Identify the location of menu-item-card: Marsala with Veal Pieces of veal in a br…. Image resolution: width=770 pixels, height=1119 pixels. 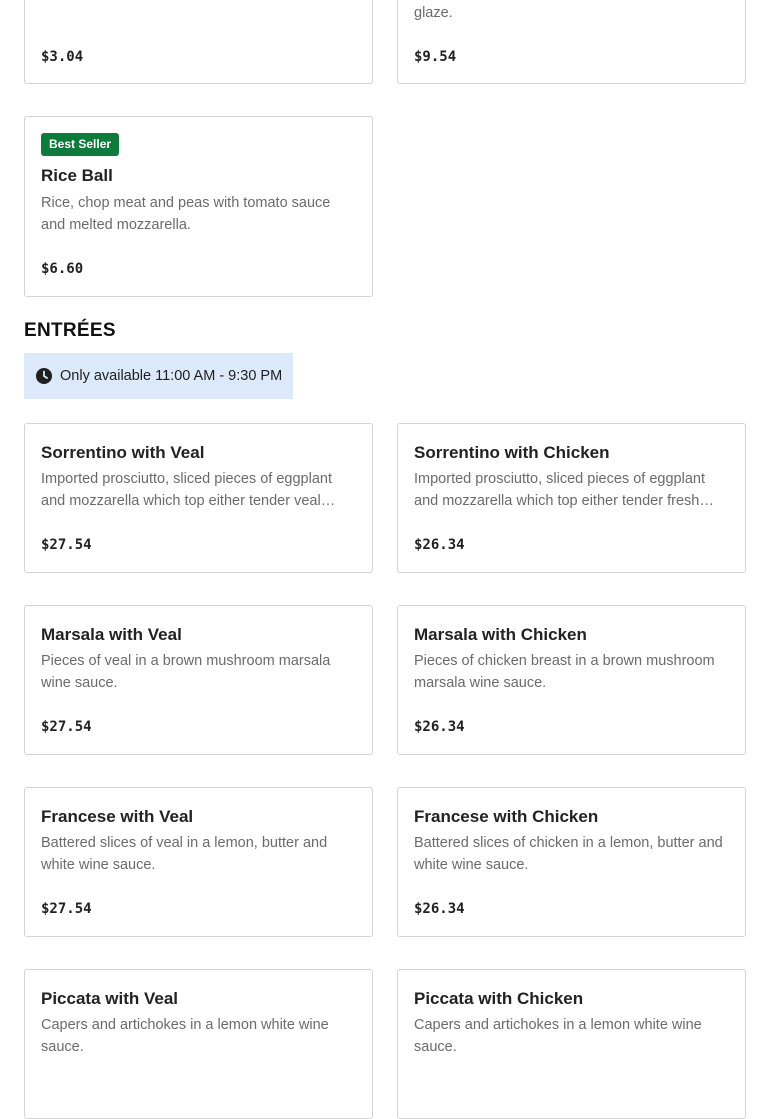
(198, 680).